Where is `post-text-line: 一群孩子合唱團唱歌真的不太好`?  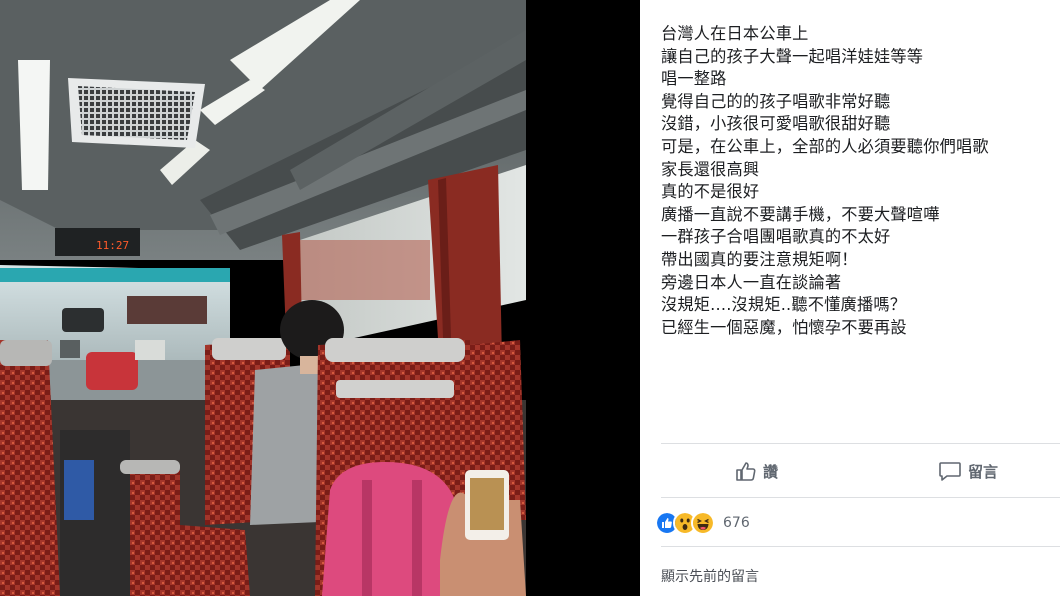
post-text-line: 一群孩子合唱團唱歌真的不太好 is located at coordinates (776, 237).